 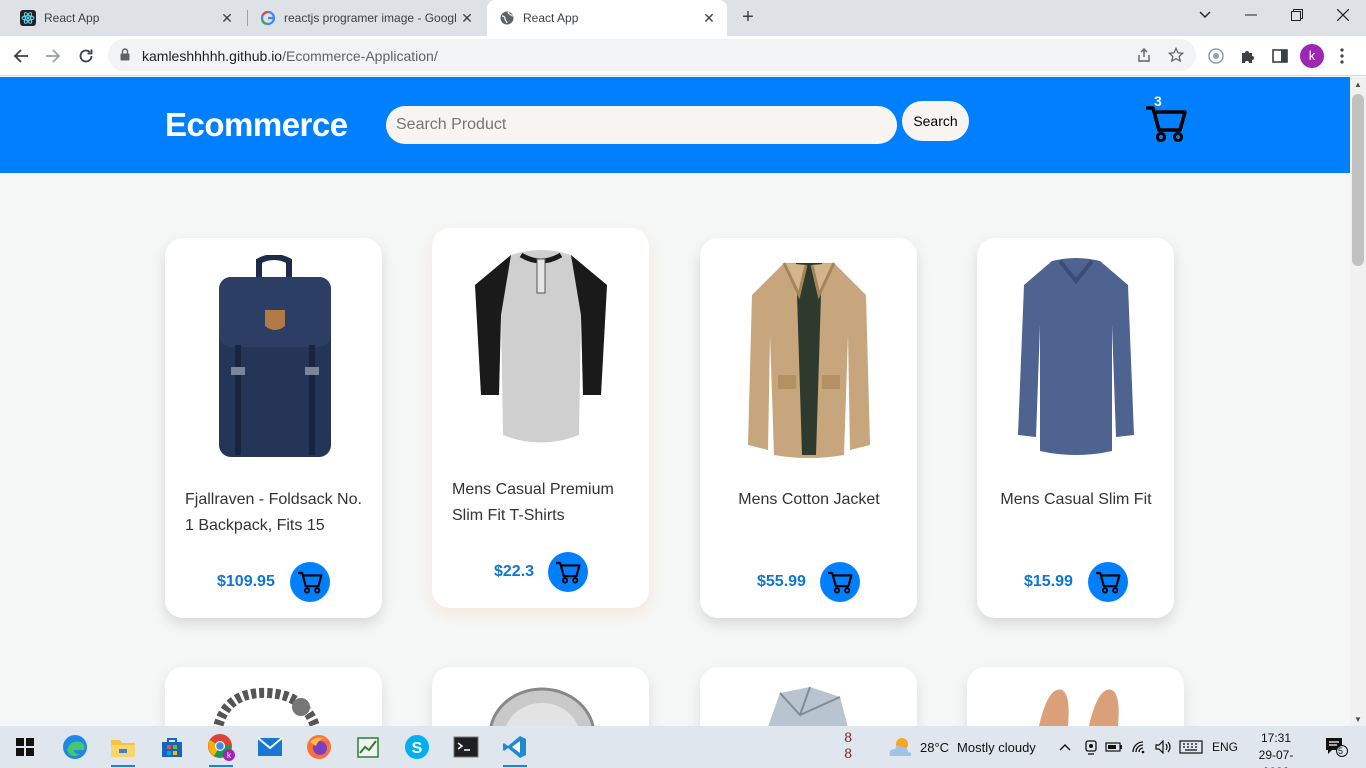 What do you see at coordinates (1343, 15) in the screenshot?
I see `close-window-icon` at bounding box center [1343, 15].